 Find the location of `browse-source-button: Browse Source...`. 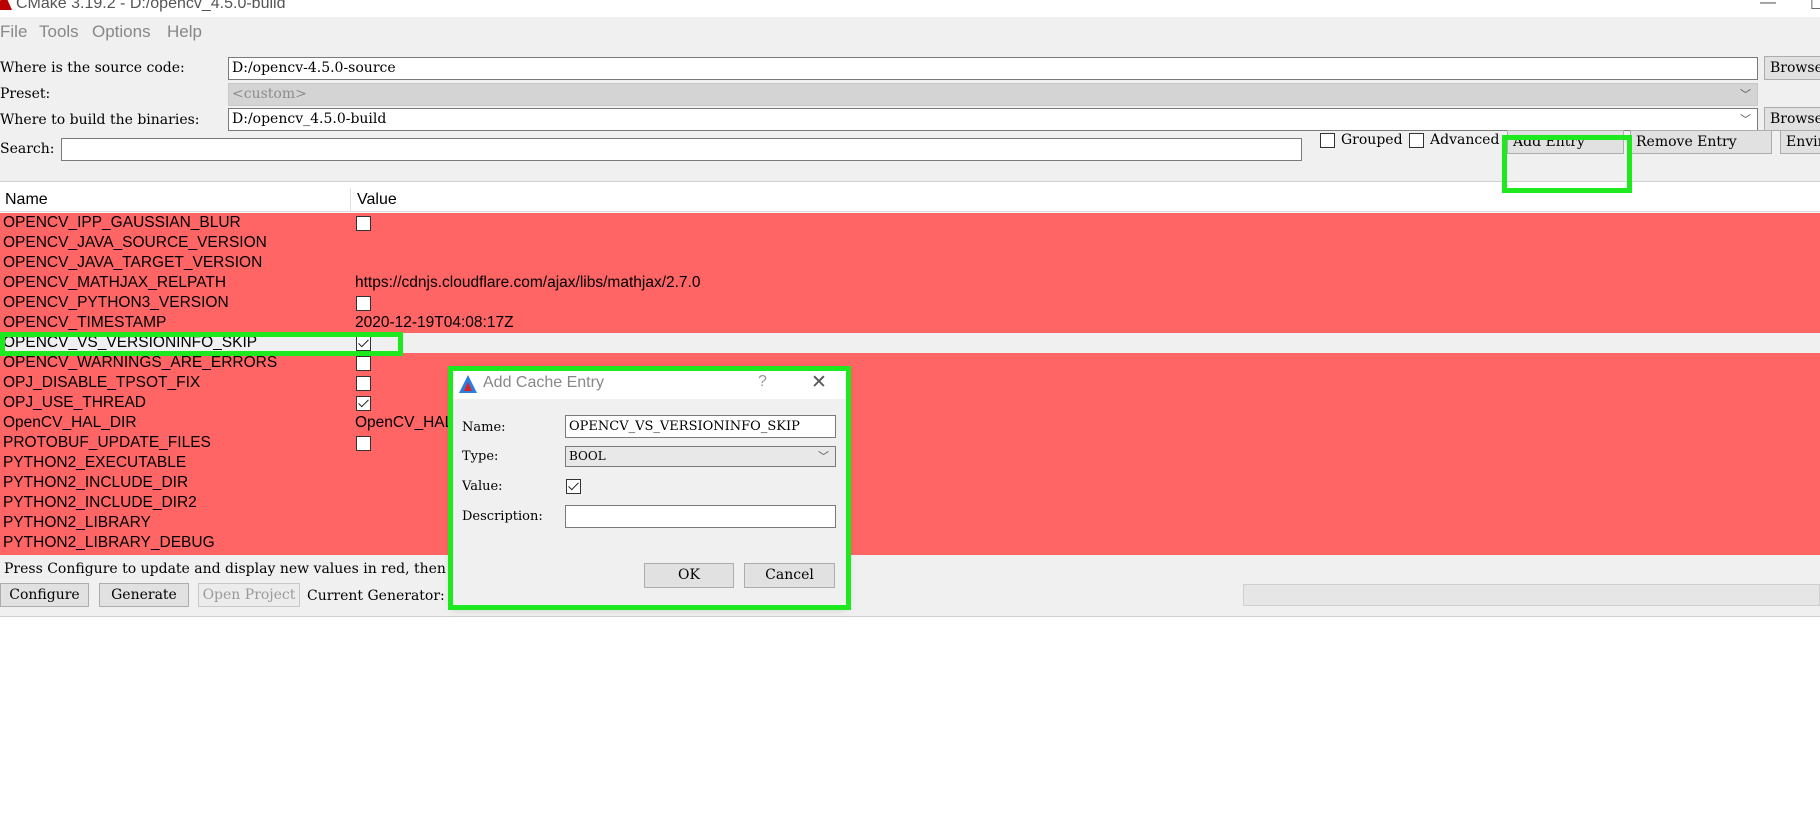

browse-source-button: Browse Source... is located at coordinates (1792, 68).